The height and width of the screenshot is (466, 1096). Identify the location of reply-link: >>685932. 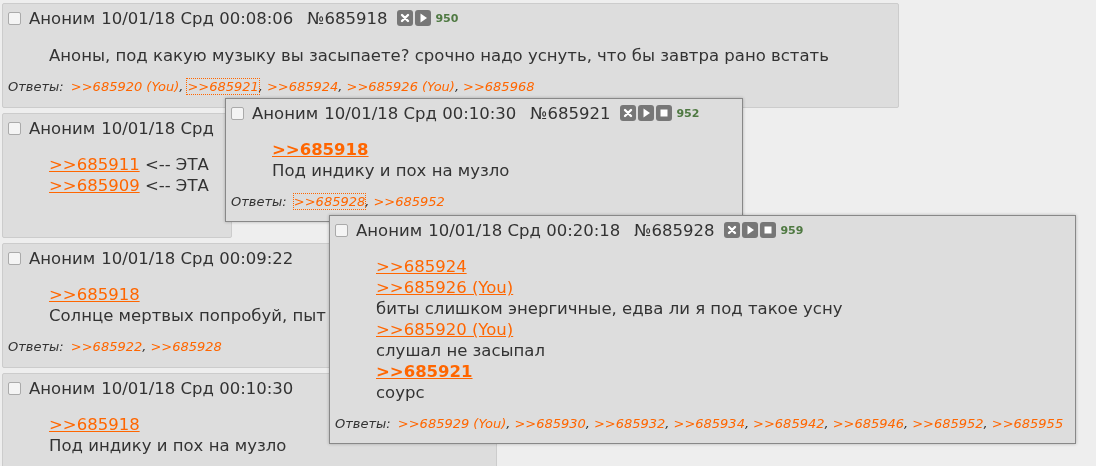
(629, 423).